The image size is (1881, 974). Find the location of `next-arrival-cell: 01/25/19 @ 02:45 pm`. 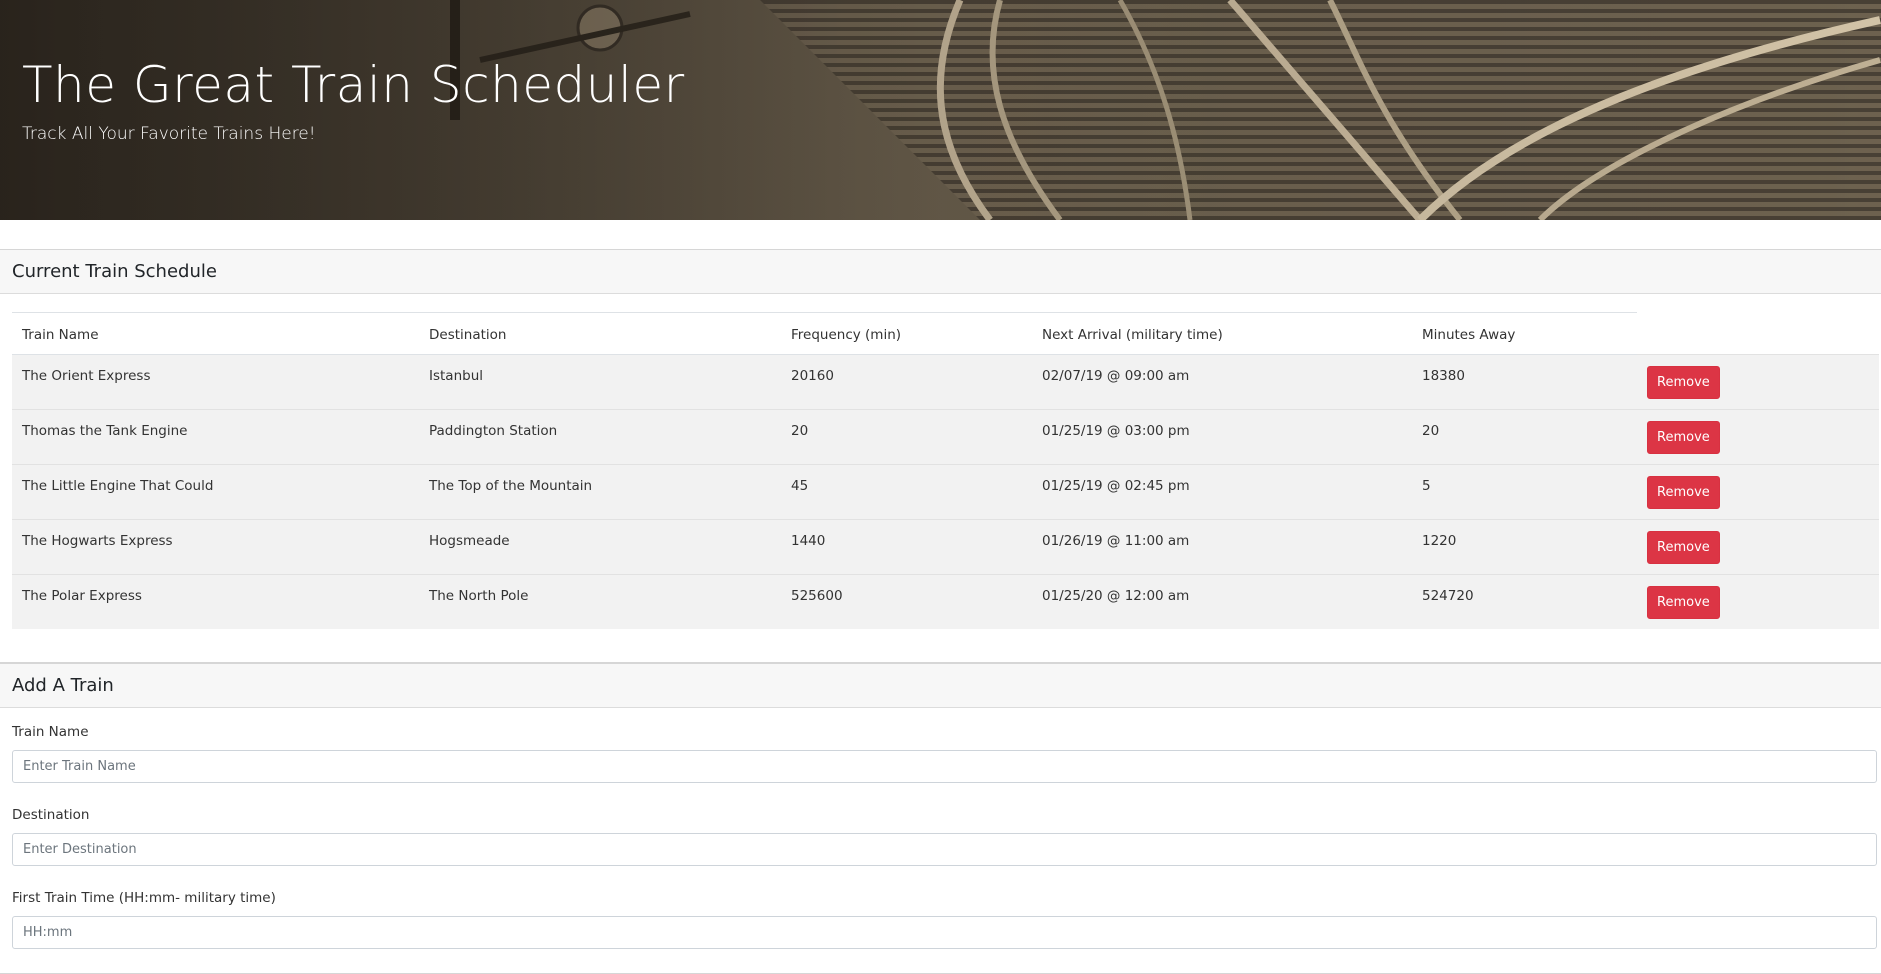

next-arrival-cell: 01/25/19 @ 02:45 pm is located at coordinates (1222, 492).